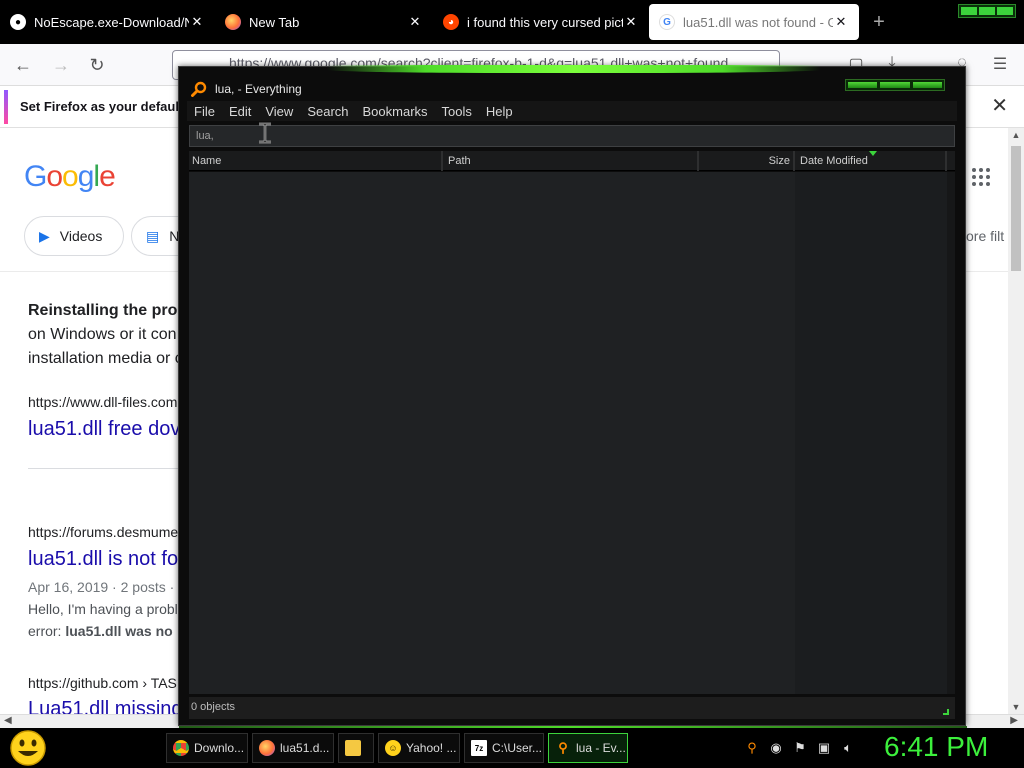  What do you see at coordinates (199, 89) in the screenshot?
I see `everything-magnifier-icon` at bounding box center [199, 89].